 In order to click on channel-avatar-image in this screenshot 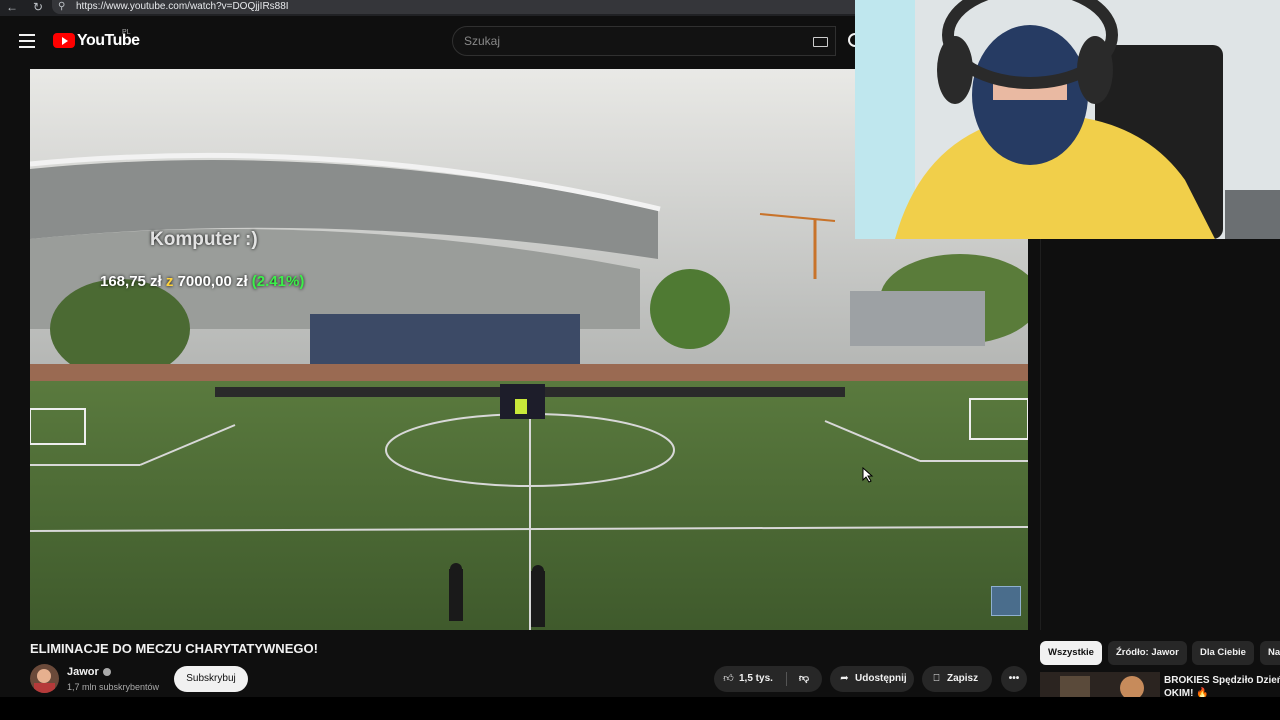, I will do `click(44, 681)`.